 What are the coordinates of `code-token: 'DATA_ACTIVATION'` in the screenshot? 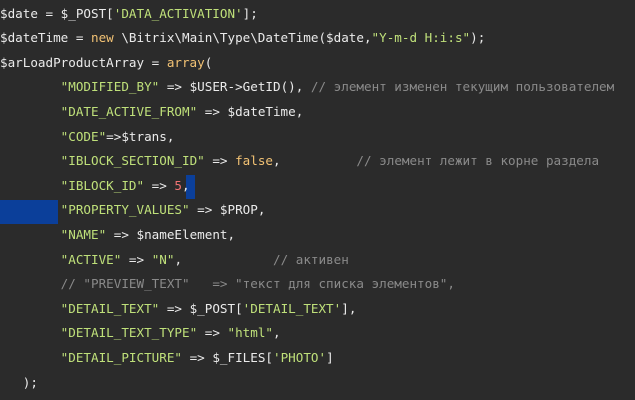 It's located at (178, 13).